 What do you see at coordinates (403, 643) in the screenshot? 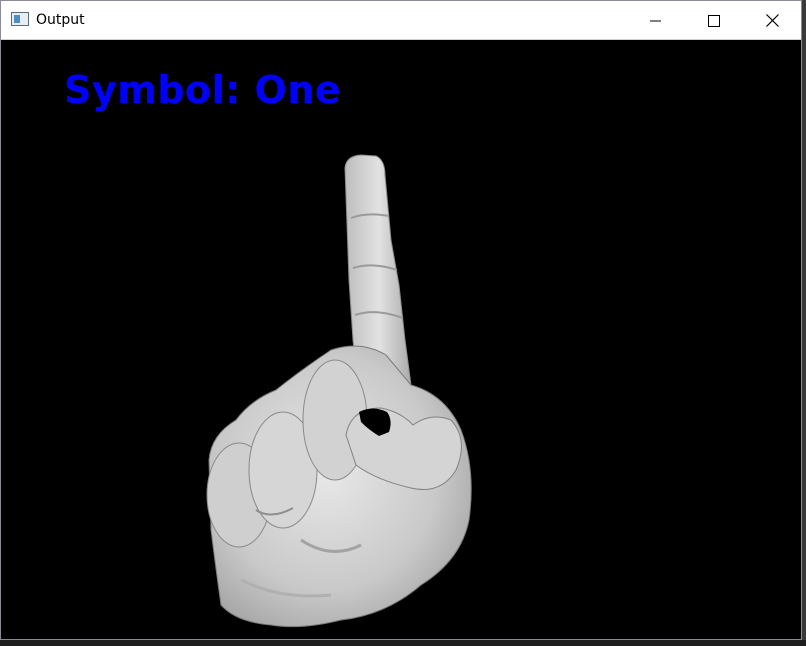
I see `console-strip` at bounding box center [403, 643].